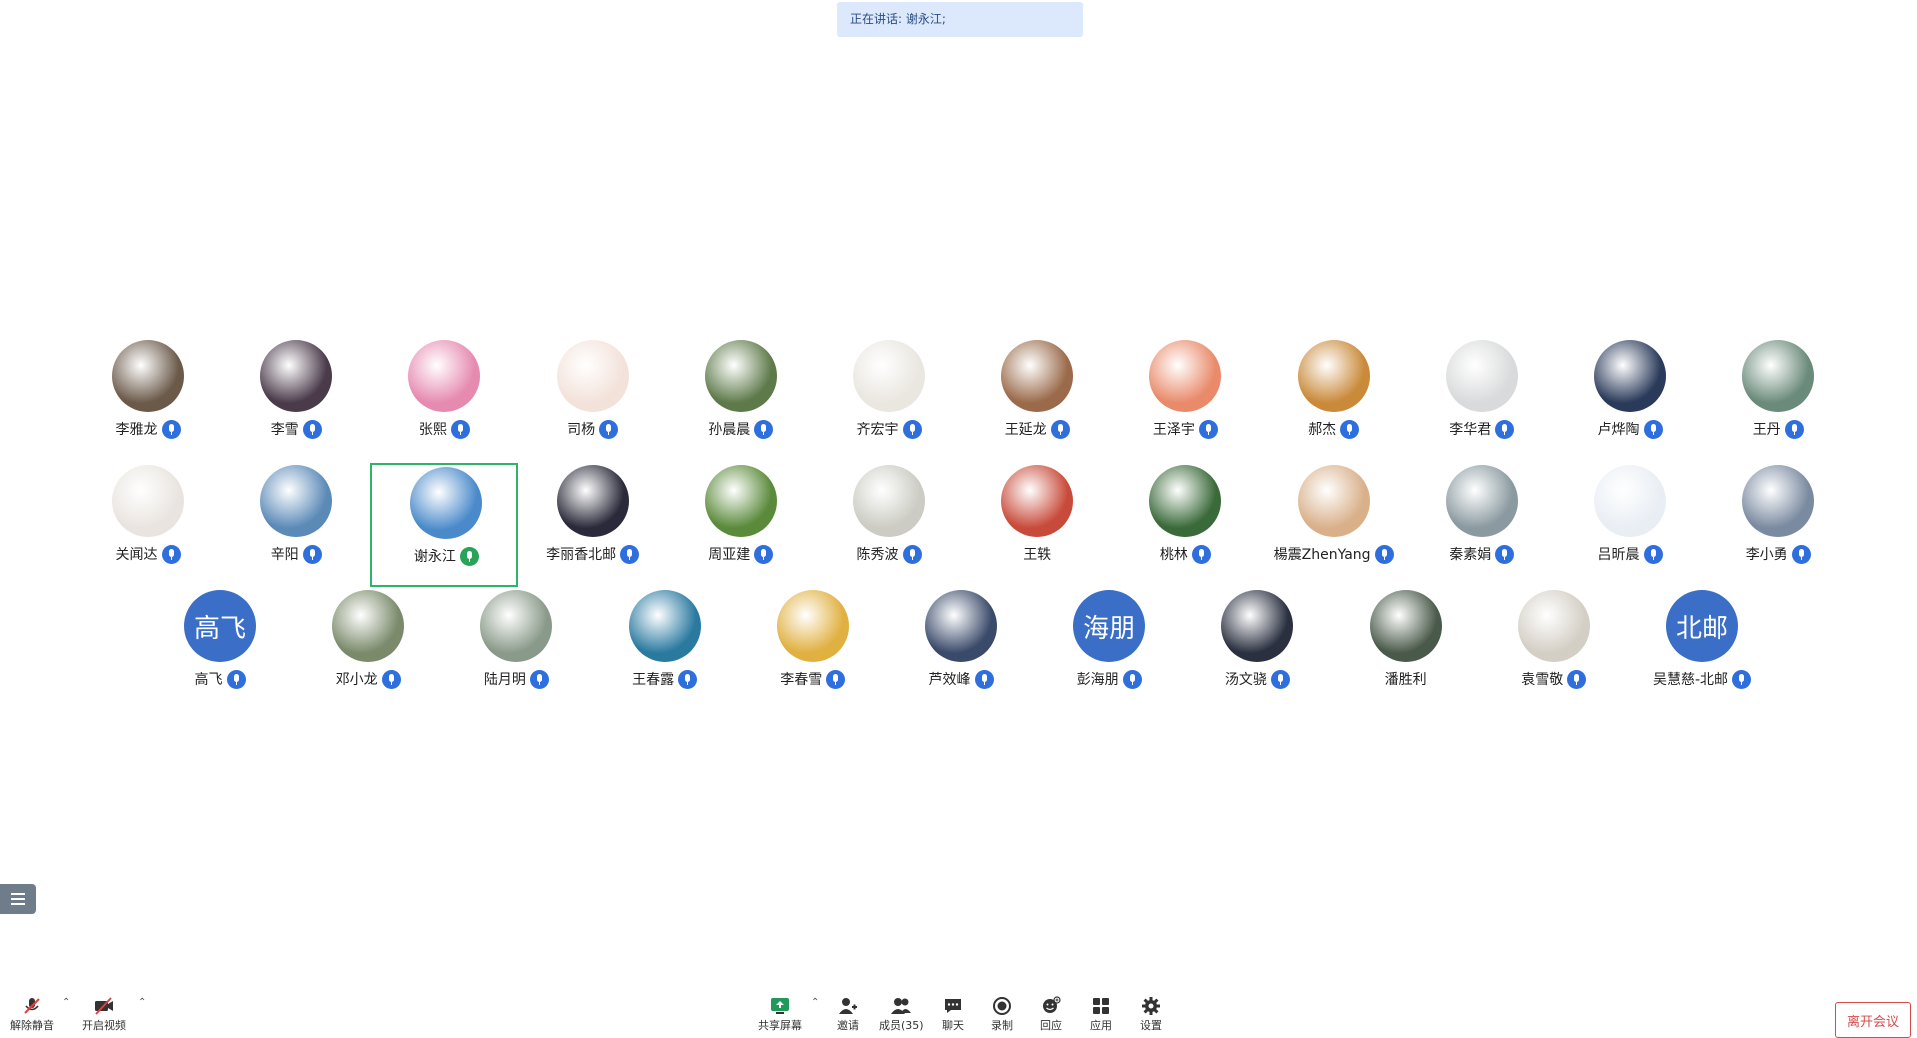 This screenshot has width=1917, height=1038. I want to click on participant-tile: 李雪, so click(296, 400).